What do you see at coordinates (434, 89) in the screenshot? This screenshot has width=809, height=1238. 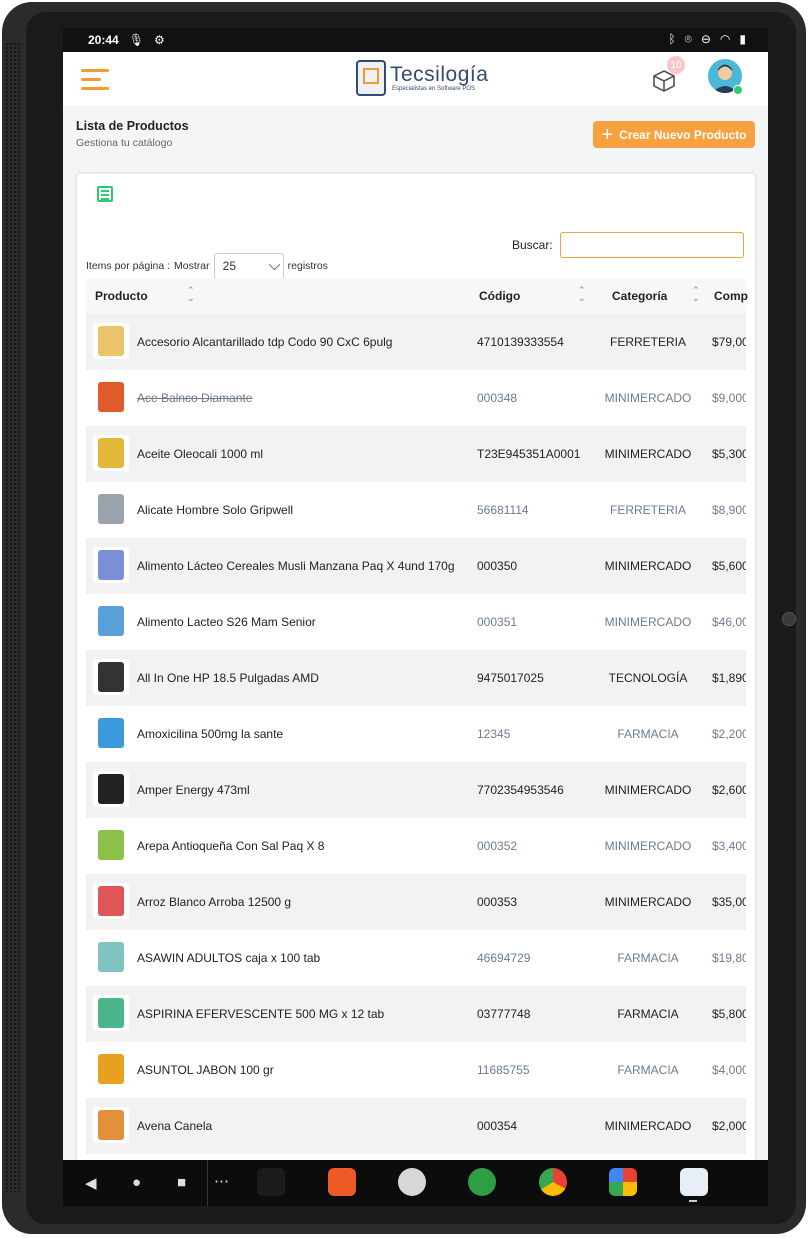 I see `brand-subtitle: Especialistas en Software POS` at bounding box center [434, 89].